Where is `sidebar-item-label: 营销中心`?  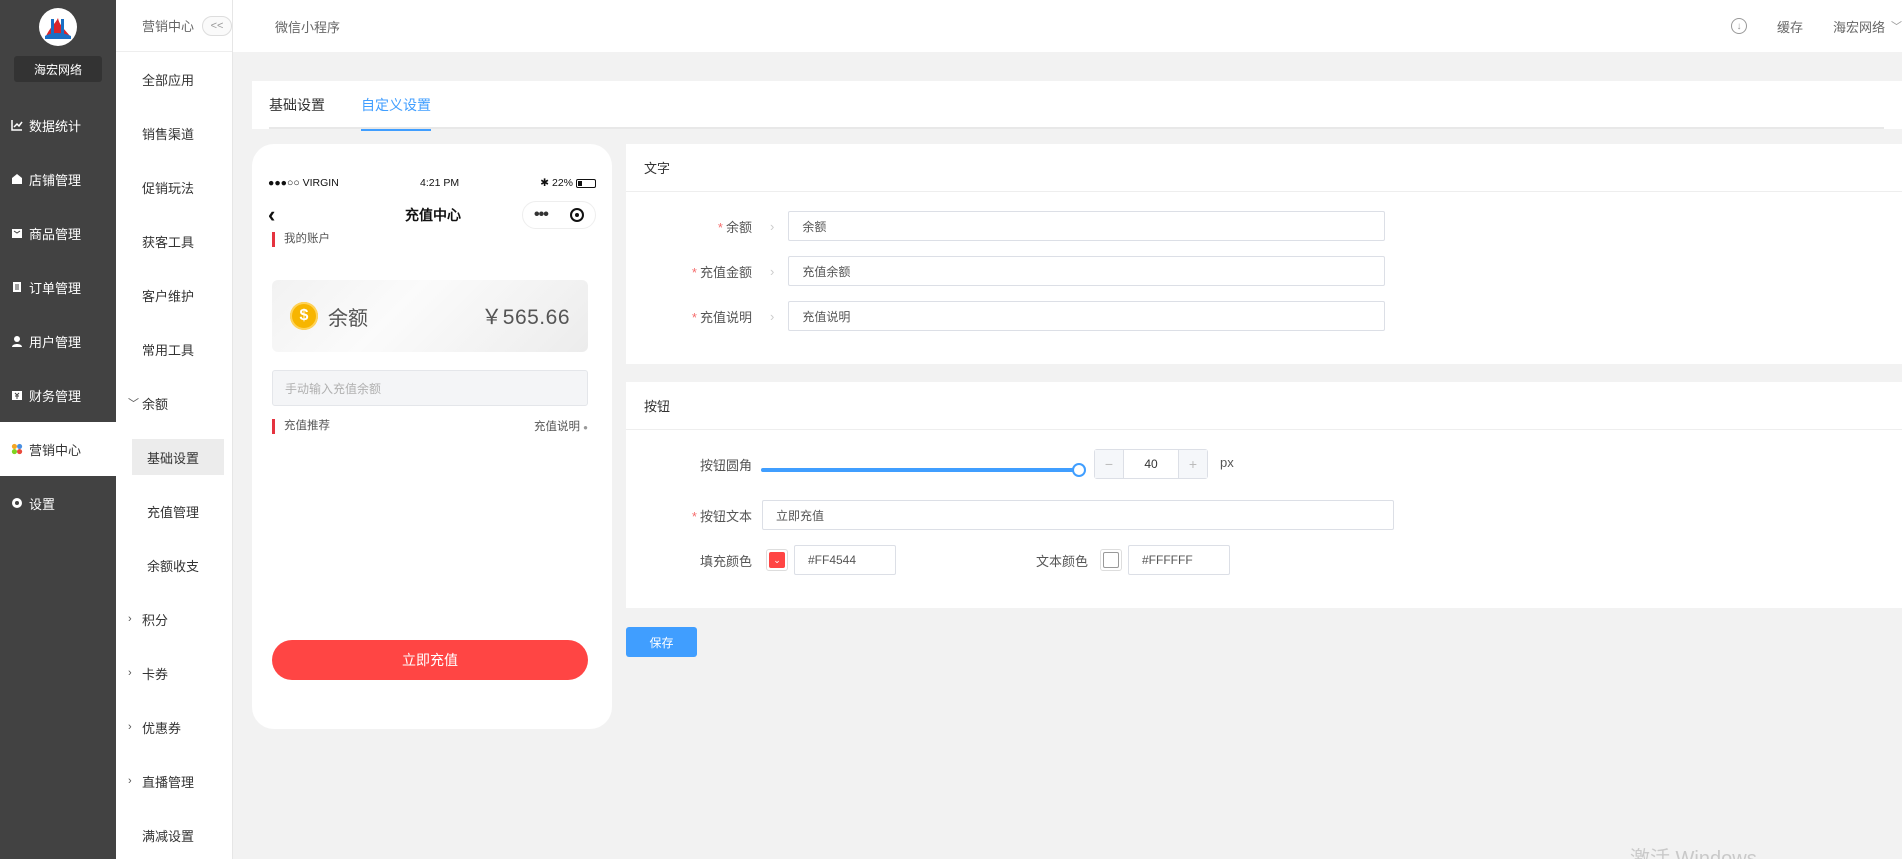 sidebar-item-label: 营销中心 is located at coordinates (55, 450).